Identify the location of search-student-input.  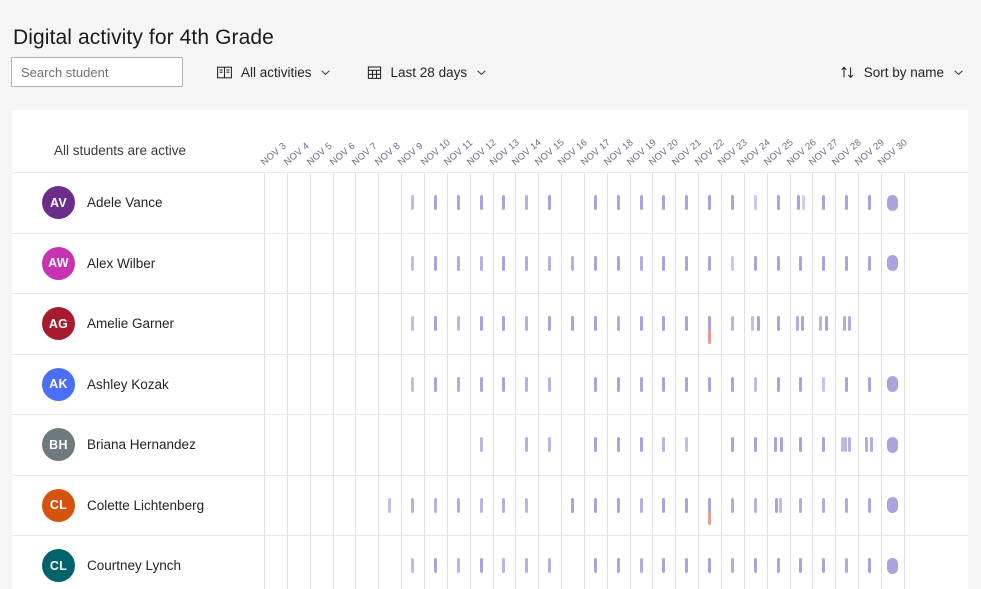
(97, 72).